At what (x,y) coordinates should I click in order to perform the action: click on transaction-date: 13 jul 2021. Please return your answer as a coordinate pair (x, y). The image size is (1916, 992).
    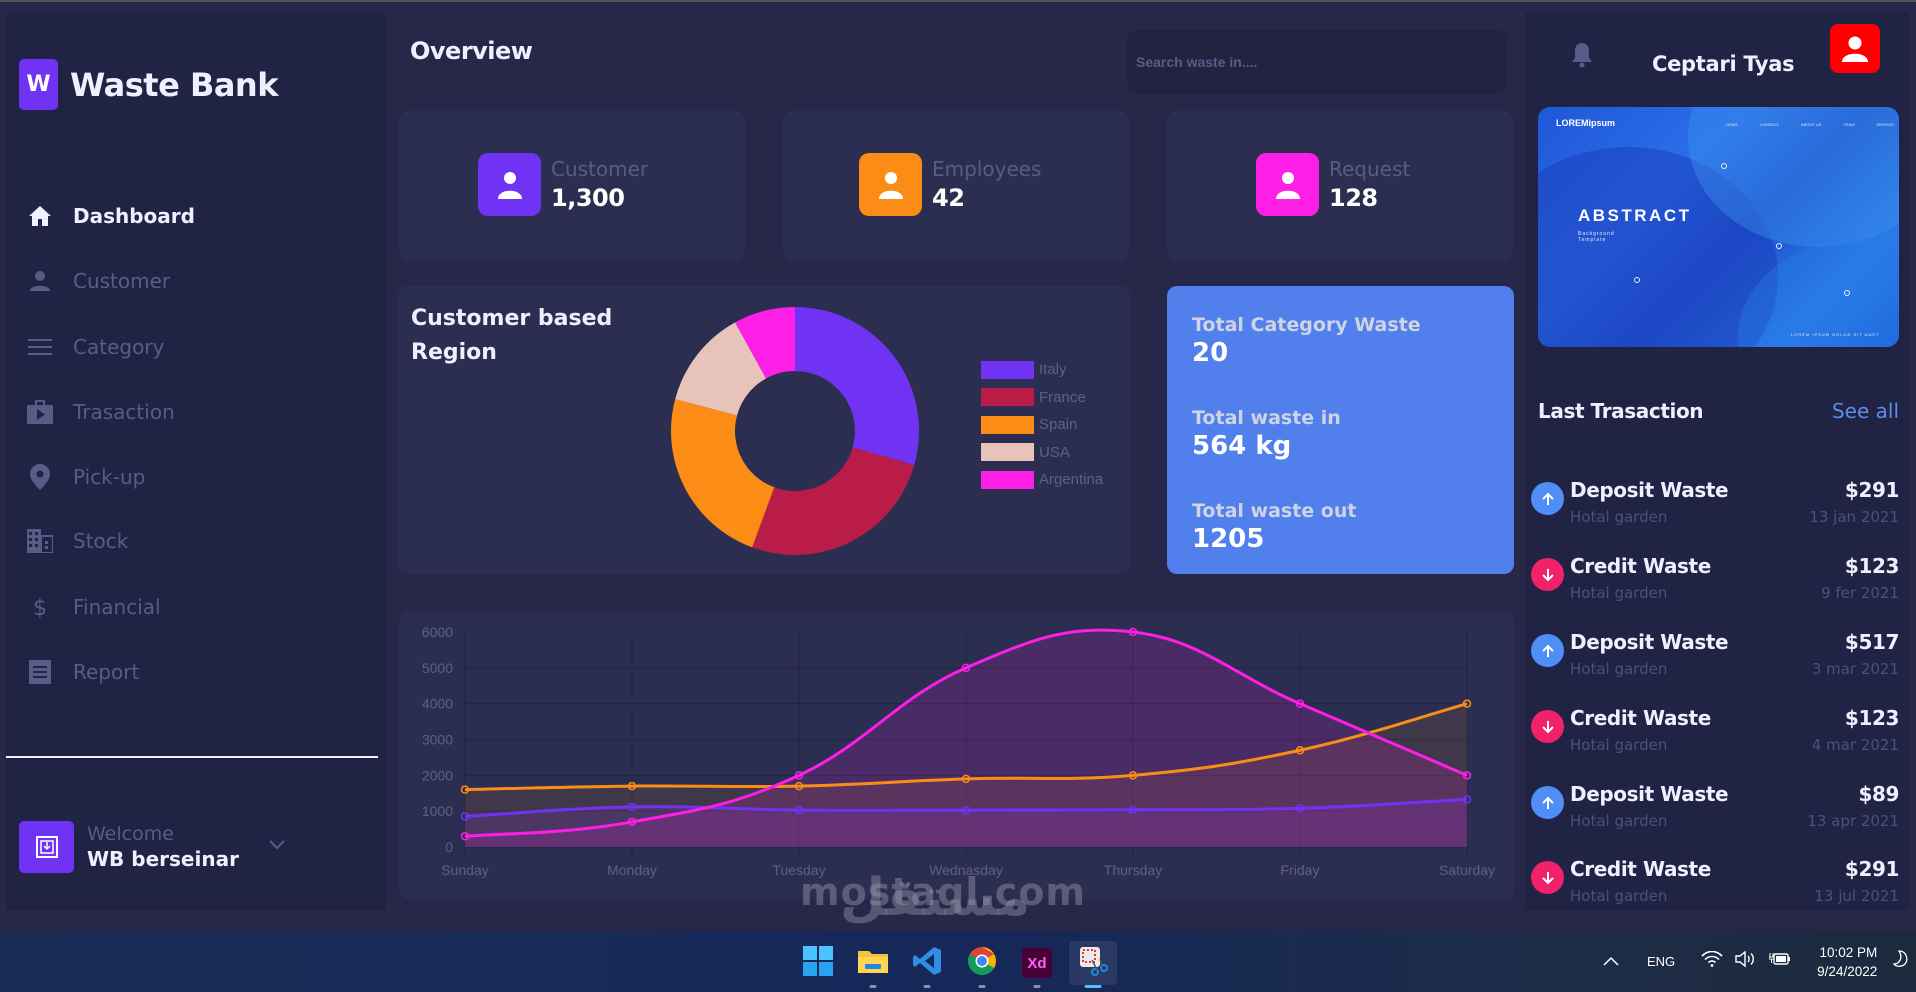
    Looking at the image, I should click on (1856, 896).